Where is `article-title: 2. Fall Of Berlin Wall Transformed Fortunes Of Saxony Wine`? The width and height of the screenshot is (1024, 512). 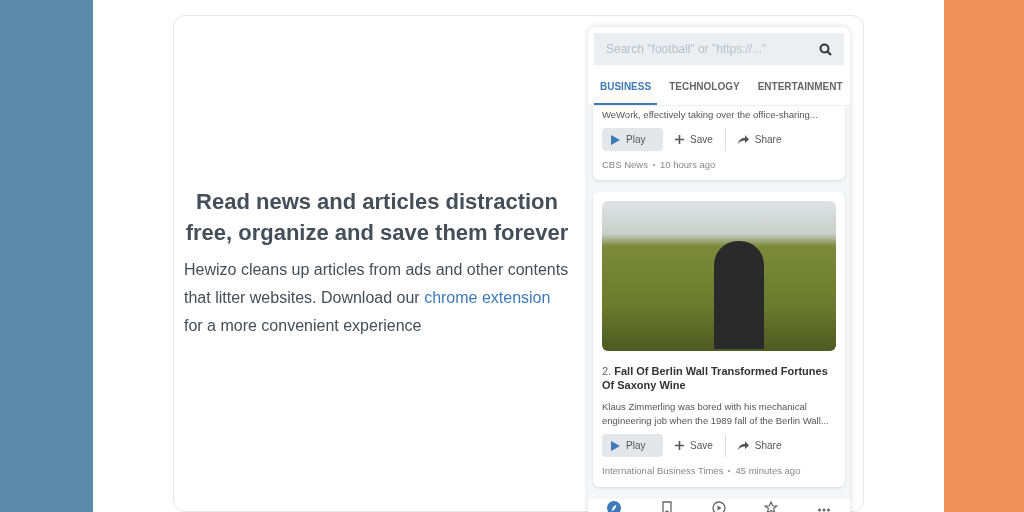
article-title: 2. Fall Of Berlin Wall Transformed Fortunes Of Saxony Wine is located at coordinates (719, 378).